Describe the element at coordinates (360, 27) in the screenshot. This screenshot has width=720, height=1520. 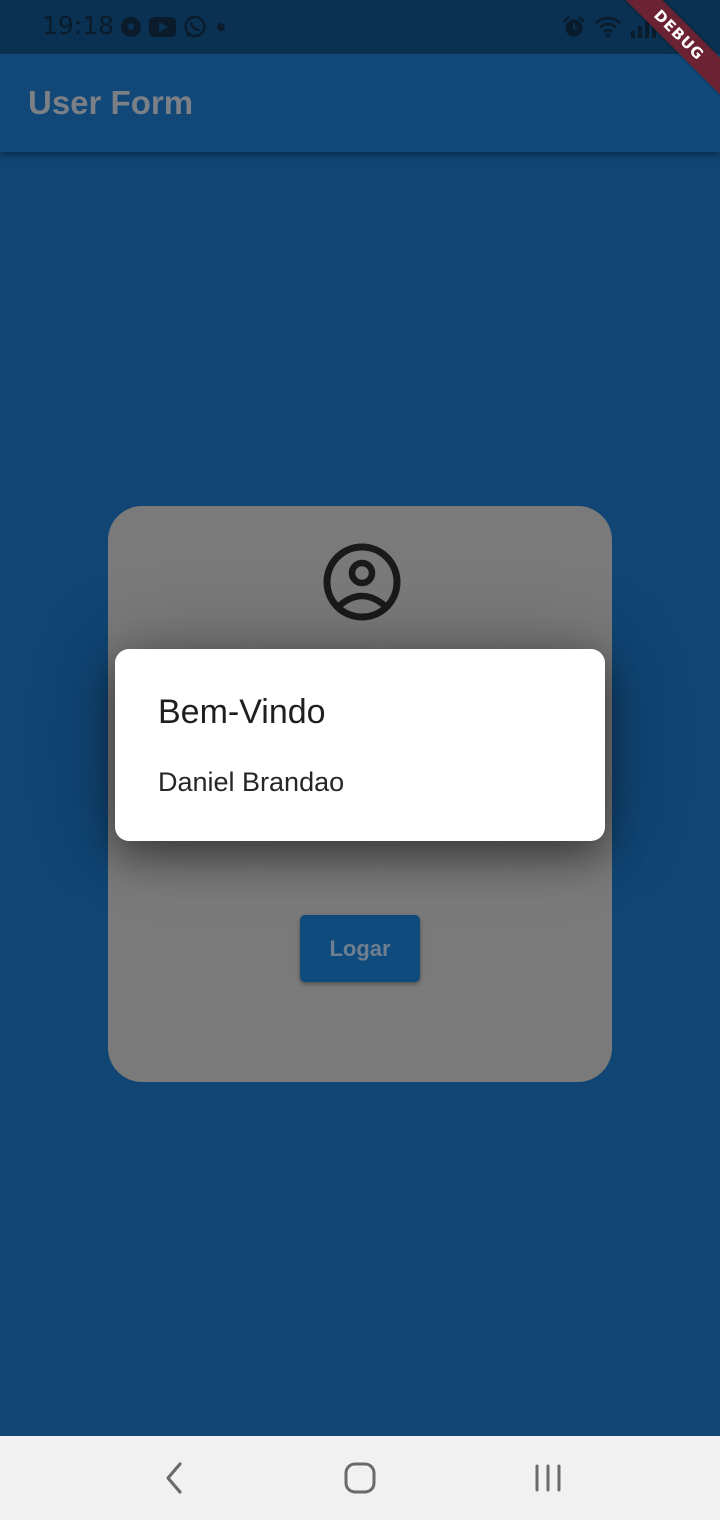
I see `status-bar: 19:18` at that location.